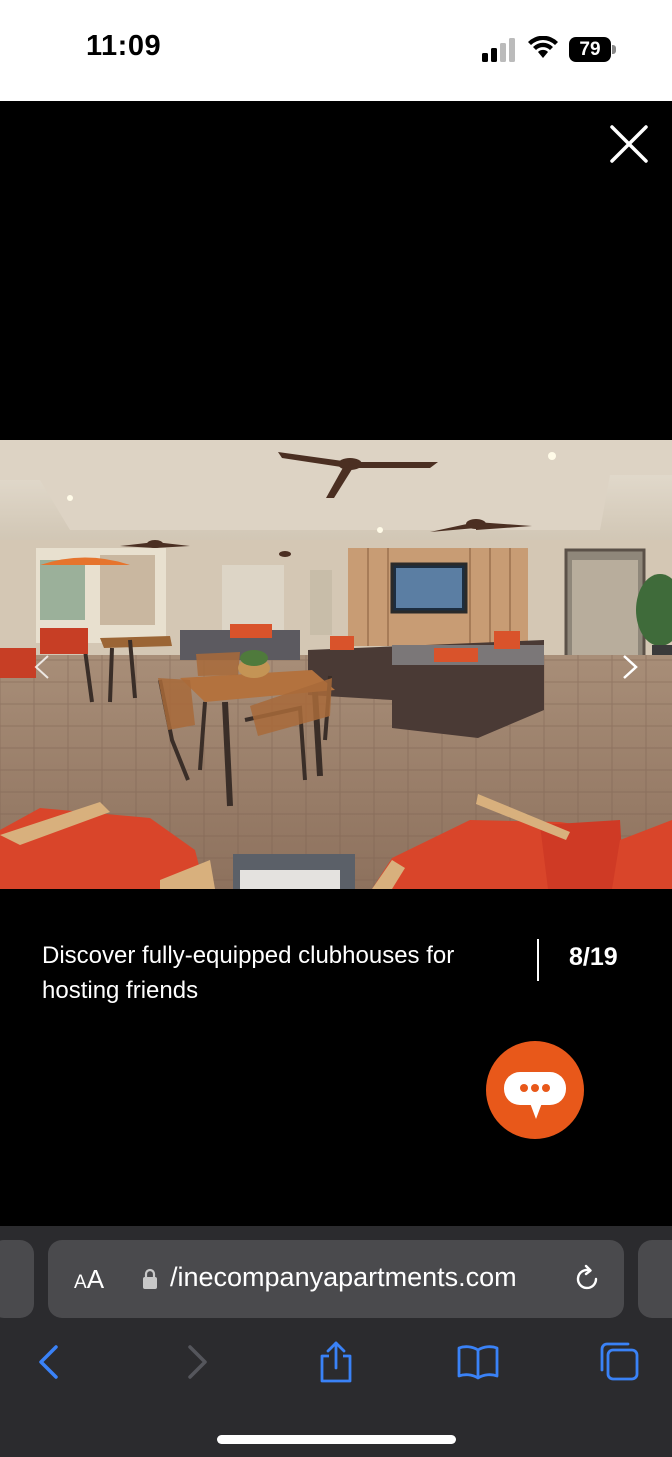  Describe the element at coordinates (336, 1439) in the screenshot. I see `home-indicator` at that location.